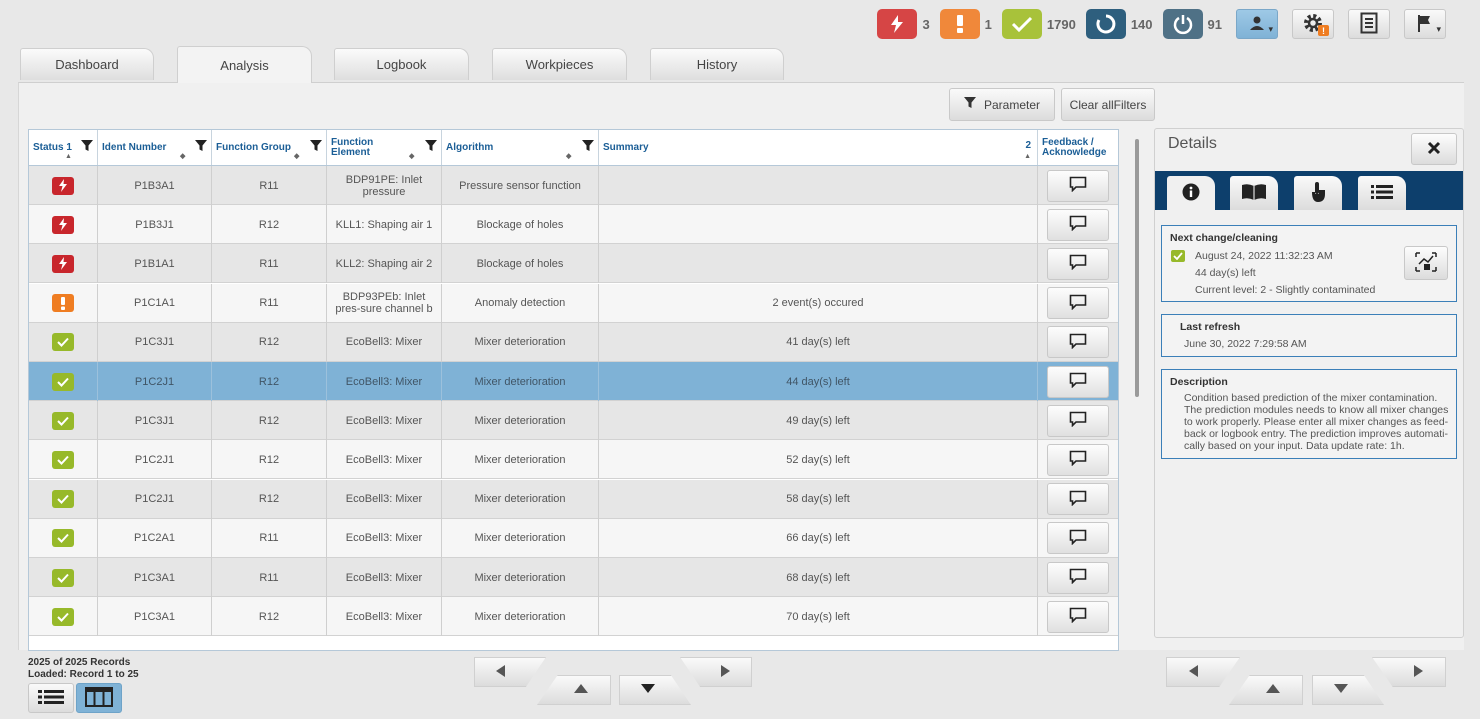  What do you see at coordinates (1254, 193) in the screenshot?
I see `details-tab-manual` at bounding box center [1254, 193].